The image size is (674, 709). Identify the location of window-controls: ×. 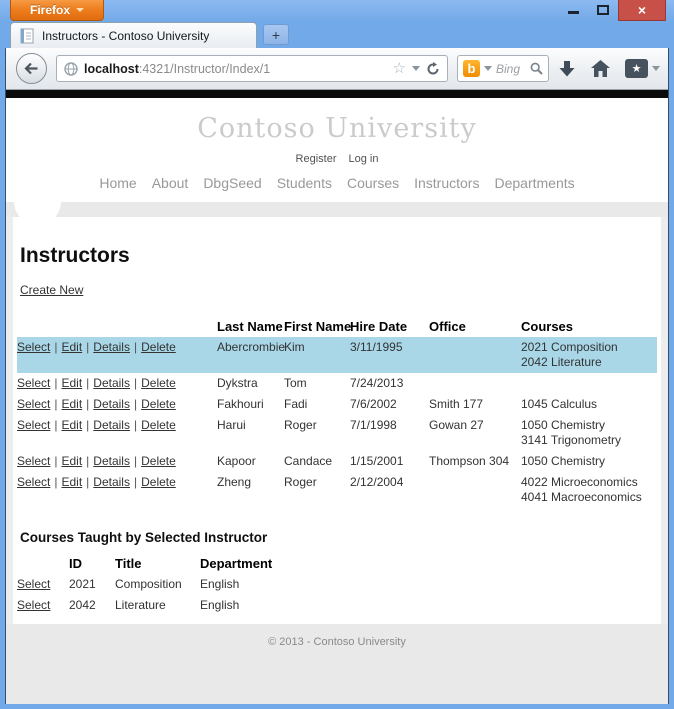
(612, 10).